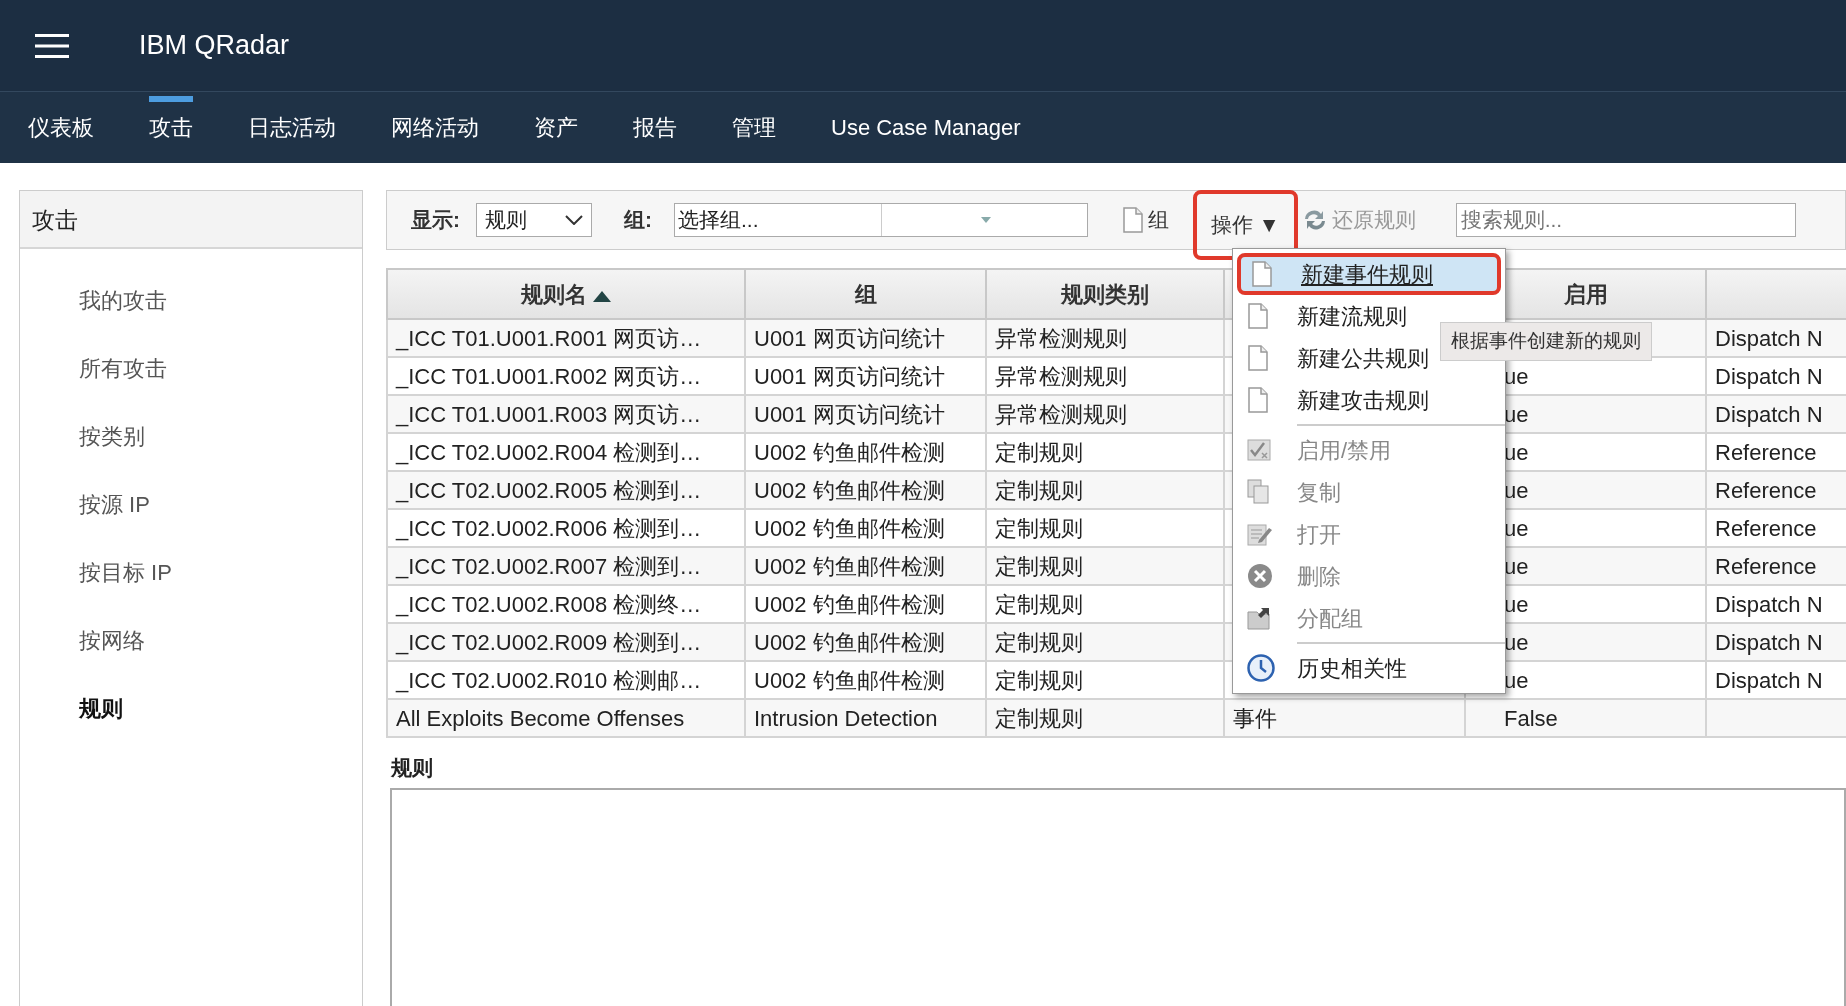 This screenshot has height=1006, width=1846. I want to click on table-cell: 事件, so click(1255, 718).